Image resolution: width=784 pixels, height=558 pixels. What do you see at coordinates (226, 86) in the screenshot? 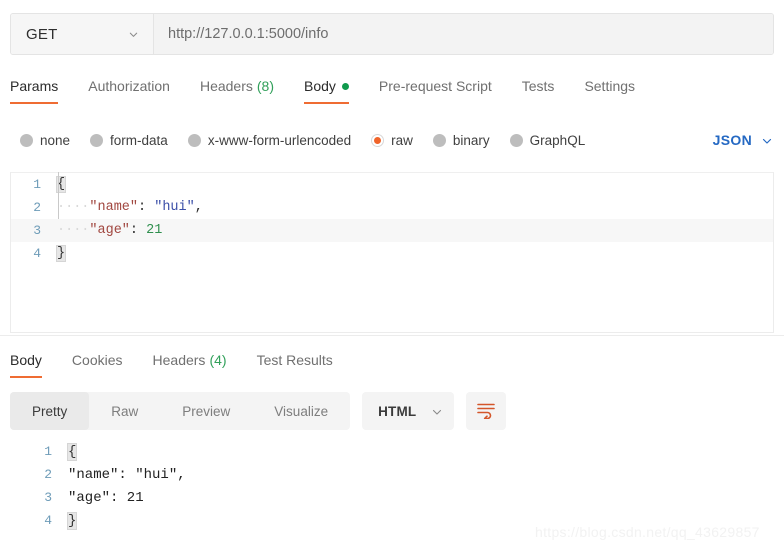
I see `tab-headers-label: Headers` at bounding box center [226, 86].